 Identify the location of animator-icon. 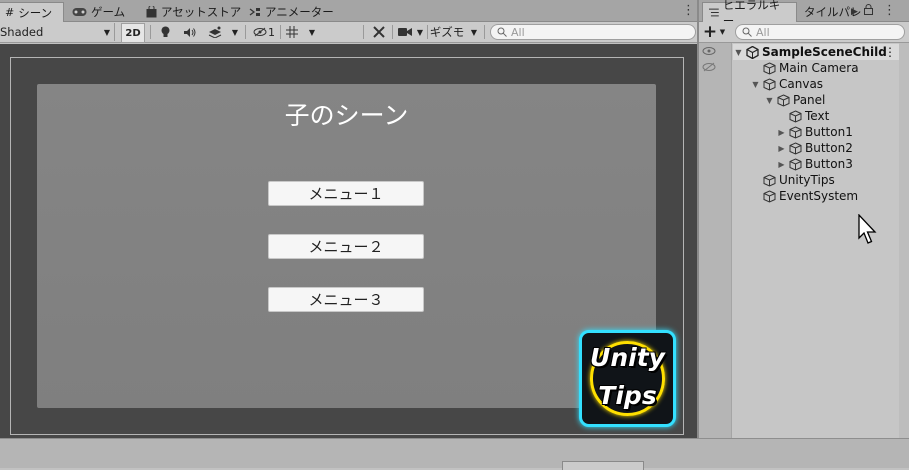
(254, 12).